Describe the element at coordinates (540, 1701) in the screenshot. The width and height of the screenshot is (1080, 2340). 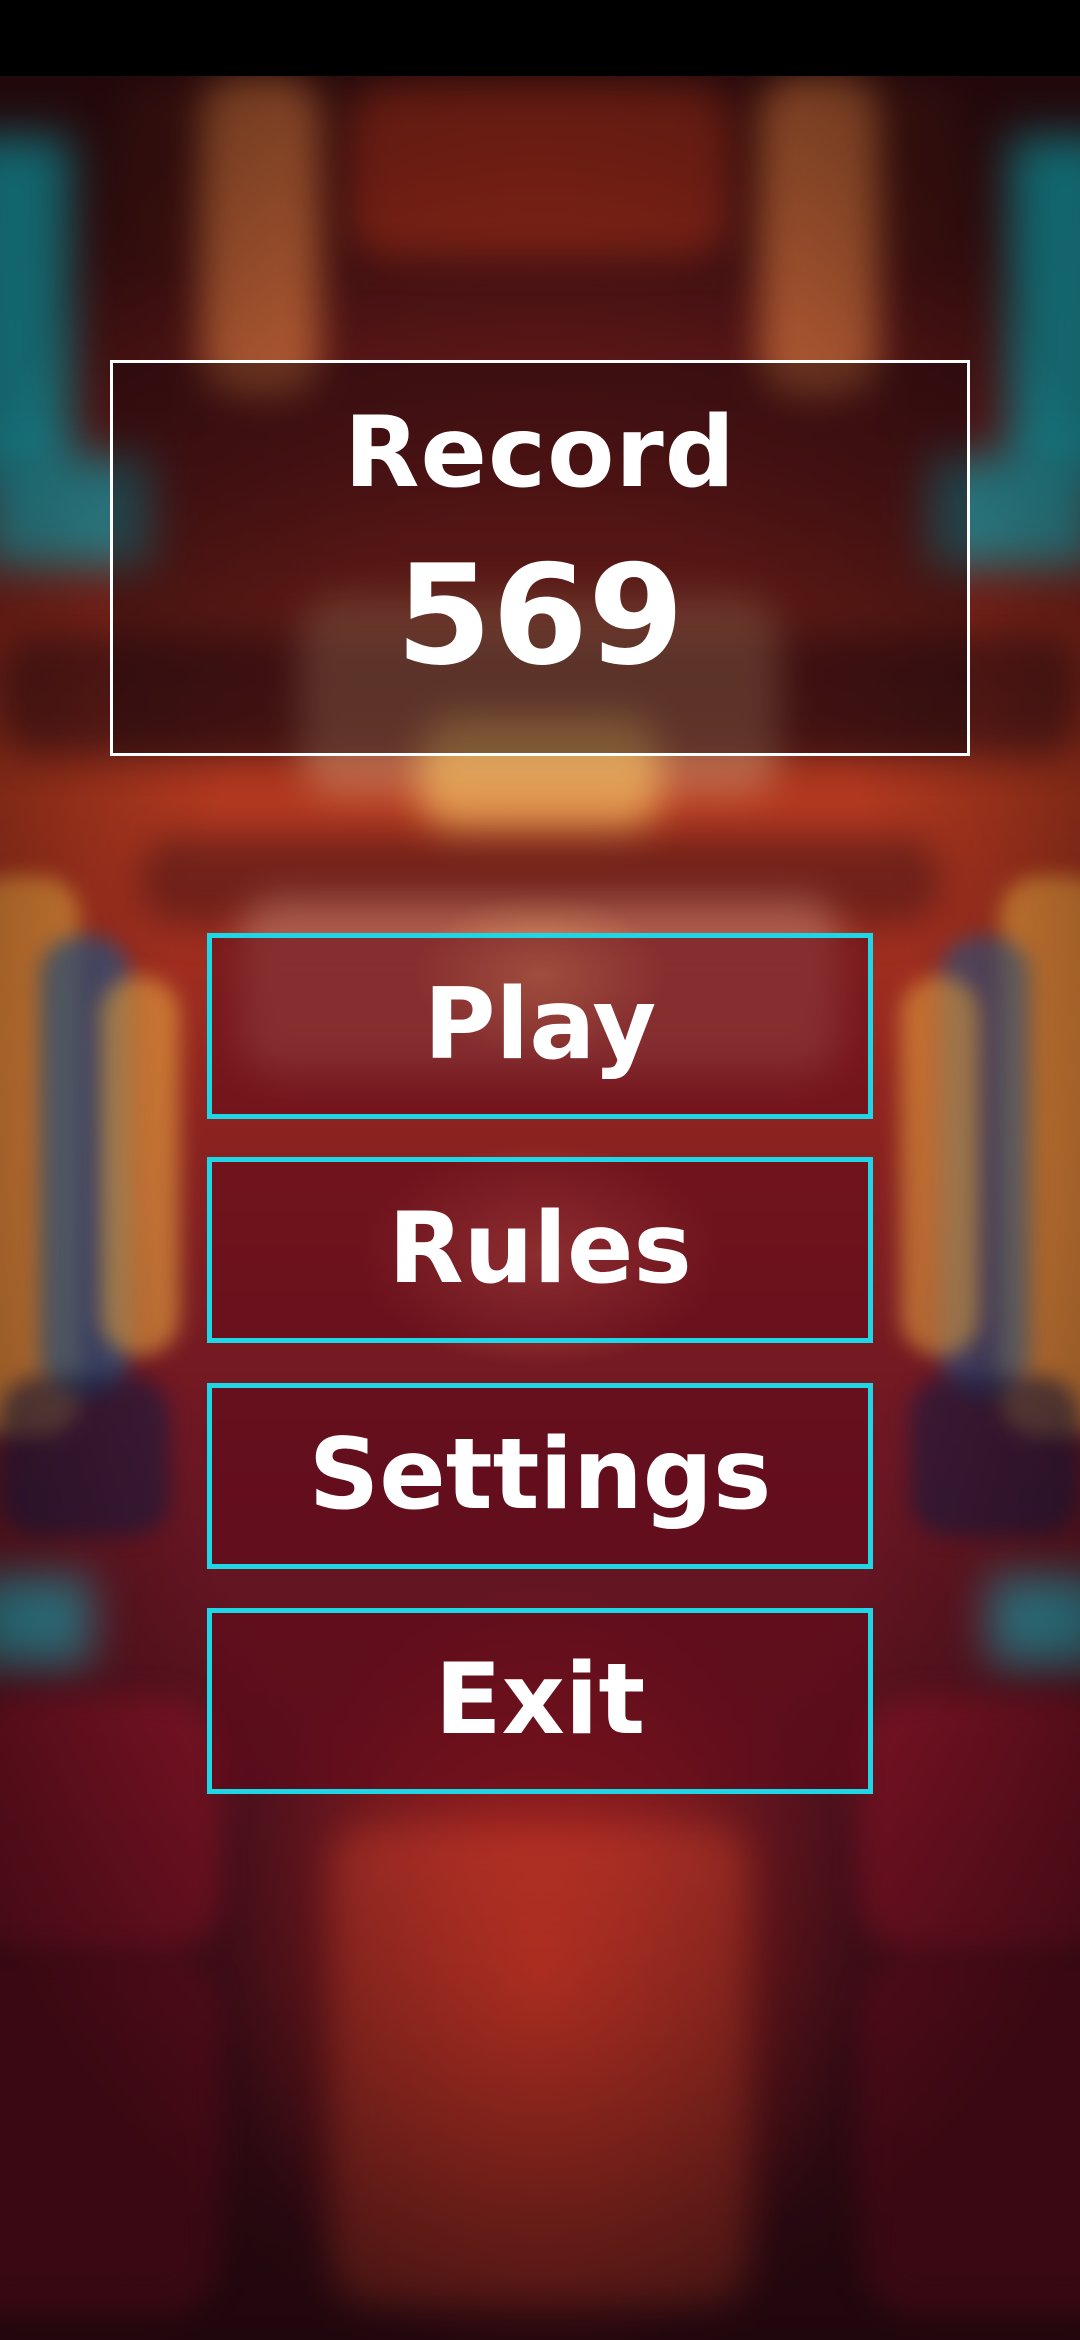
I see `exit-button: Exit` at that location.